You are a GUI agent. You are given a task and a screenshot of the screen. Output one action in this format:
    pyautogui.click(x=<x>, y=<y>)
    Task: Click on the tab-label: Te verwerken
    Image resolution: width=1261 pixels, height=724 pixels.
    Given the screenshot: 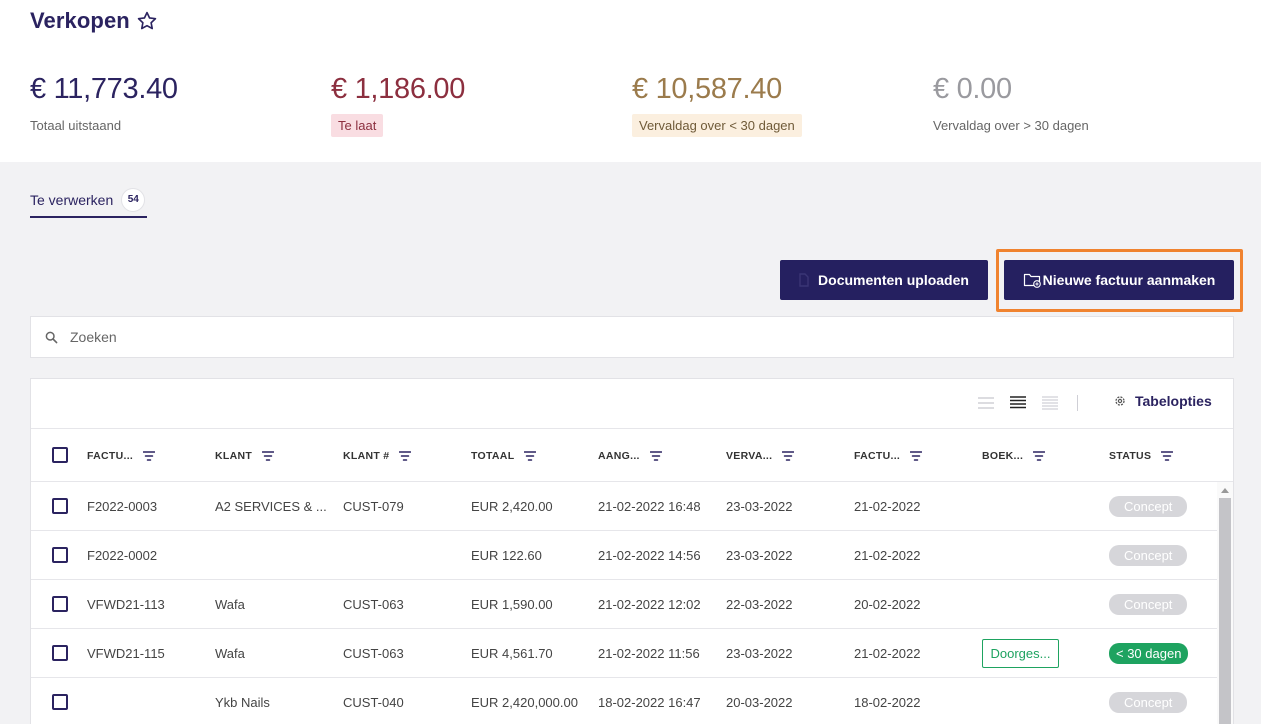 What is the action you would take?
    pyautogui.click(x=72, y=199)
    